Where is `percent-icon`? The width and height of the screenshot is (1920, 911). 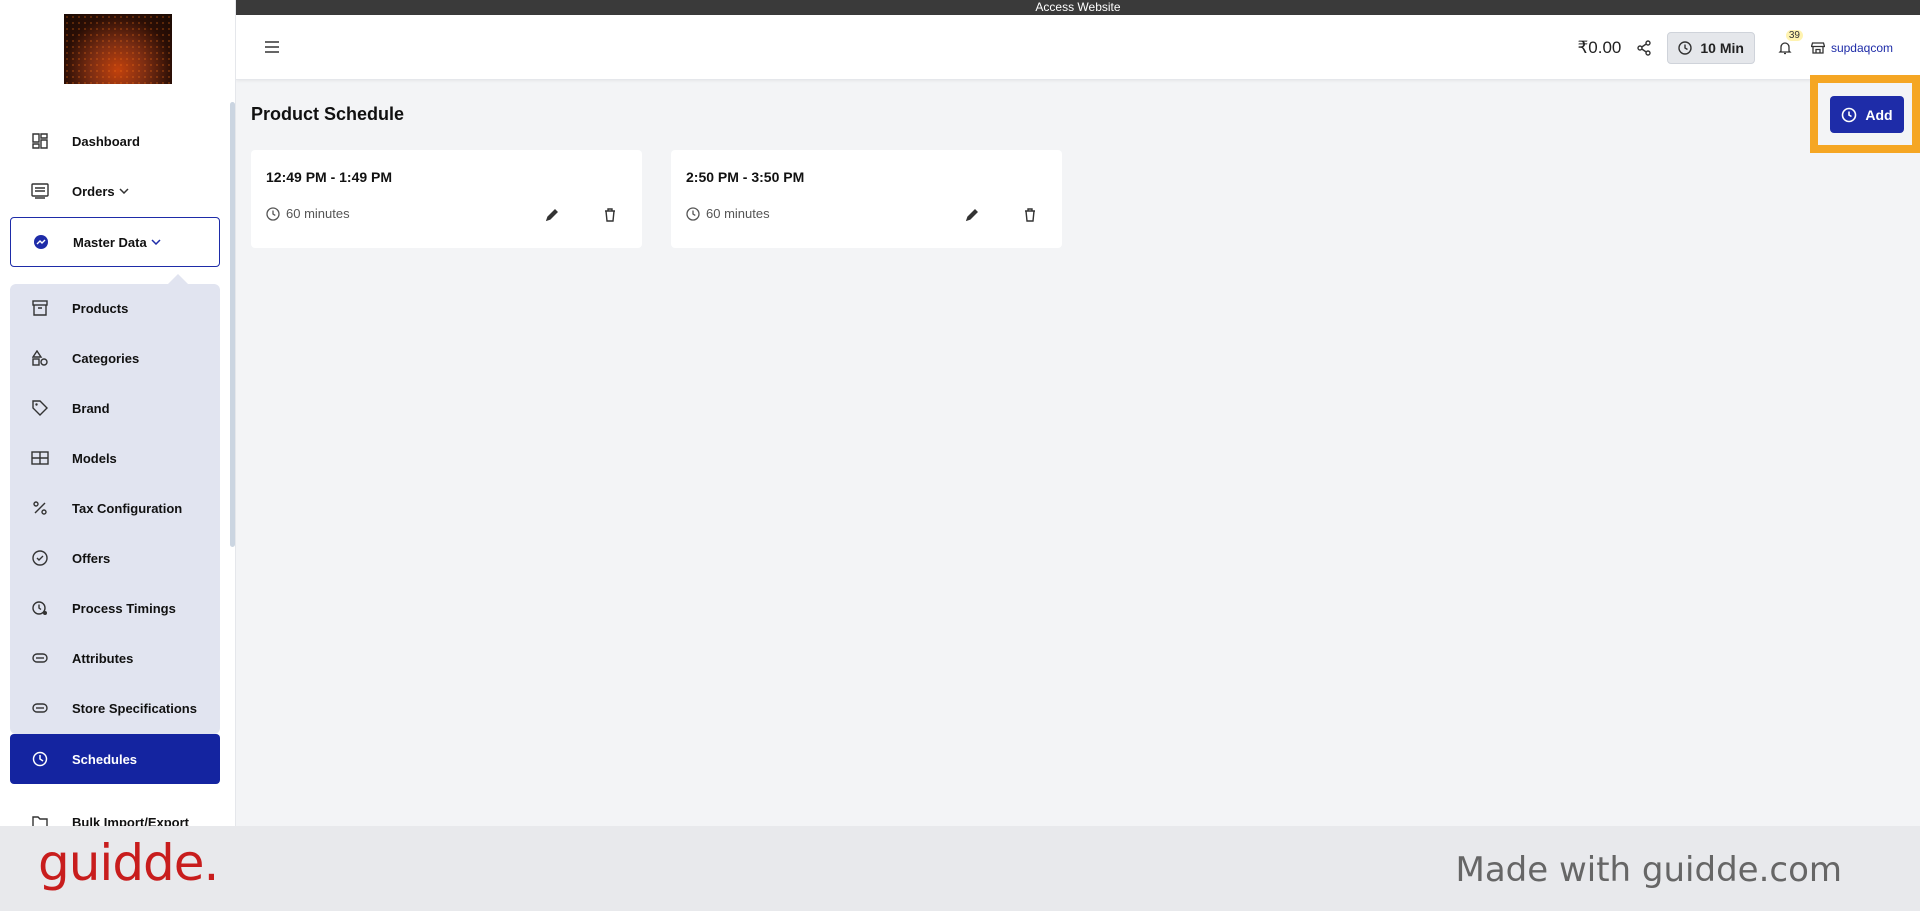
percent-icon is located at coordinates (40, 508).